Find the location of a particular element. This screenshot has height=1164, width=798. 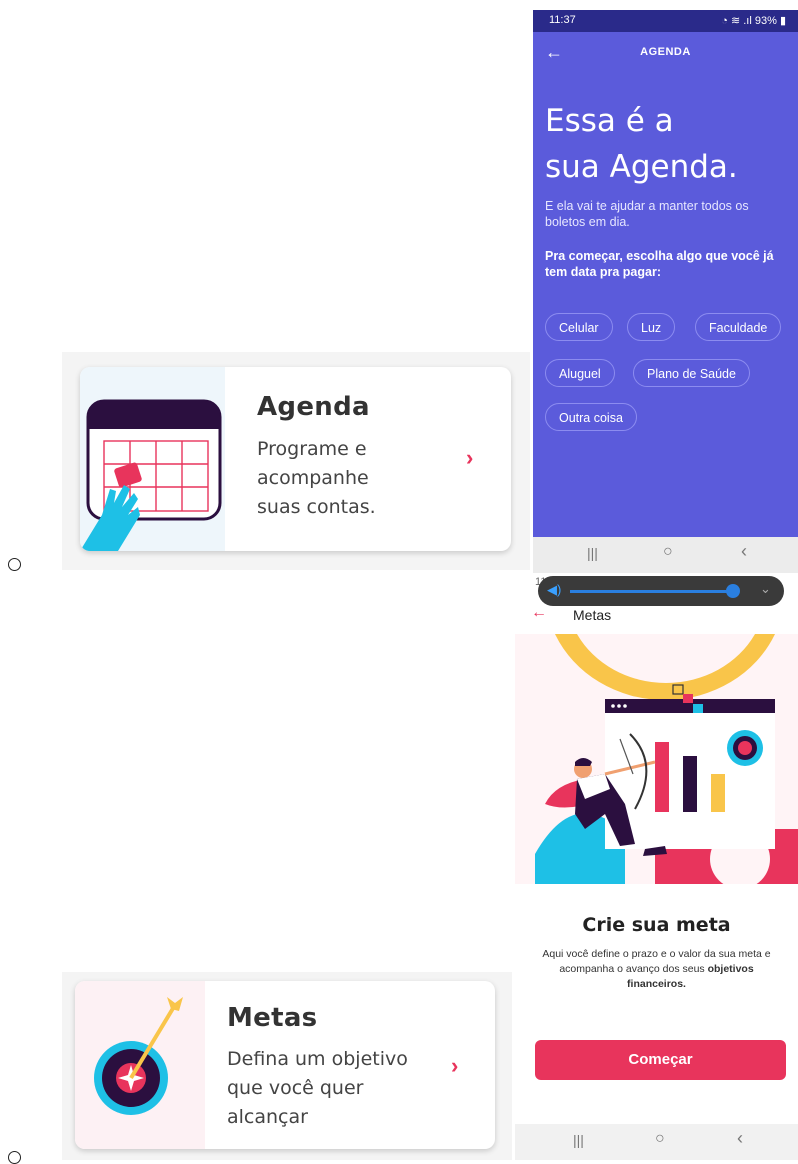

status-bar: 11:37 ◔ ≋ .ıl 93% ▮ is located at coordinates (665, 21).